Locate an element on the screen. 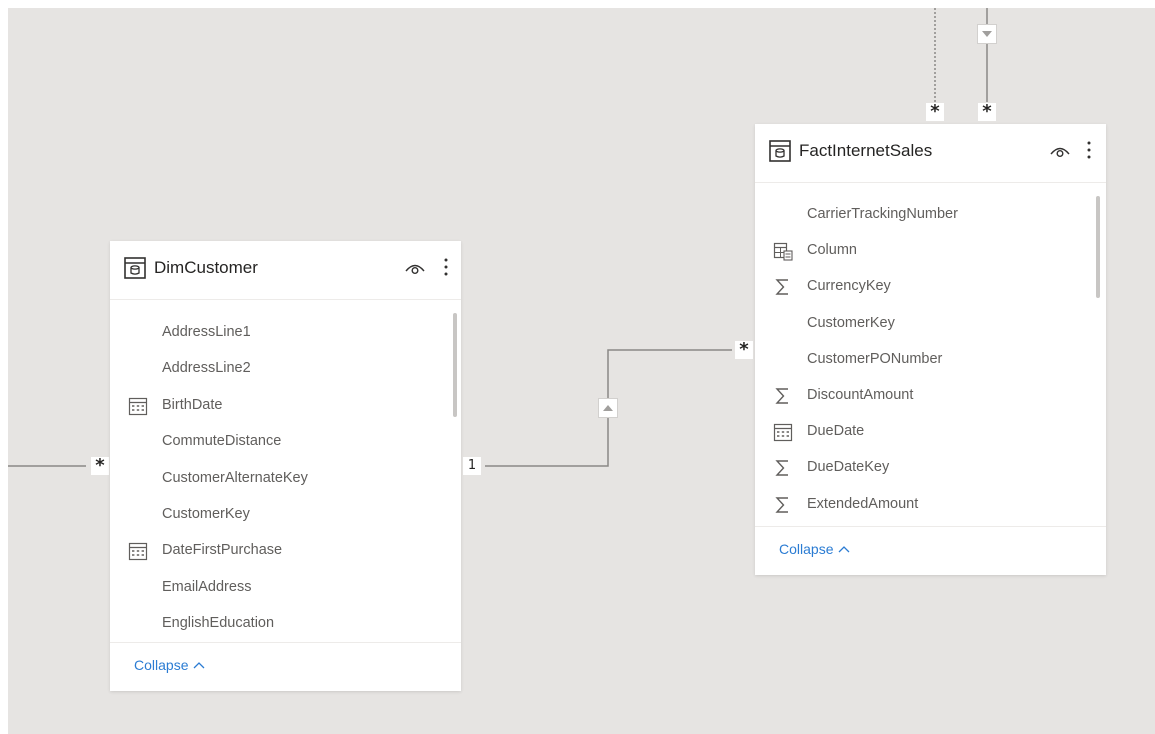  field-name: CommuteDistance is located at coordinates (222, 441).